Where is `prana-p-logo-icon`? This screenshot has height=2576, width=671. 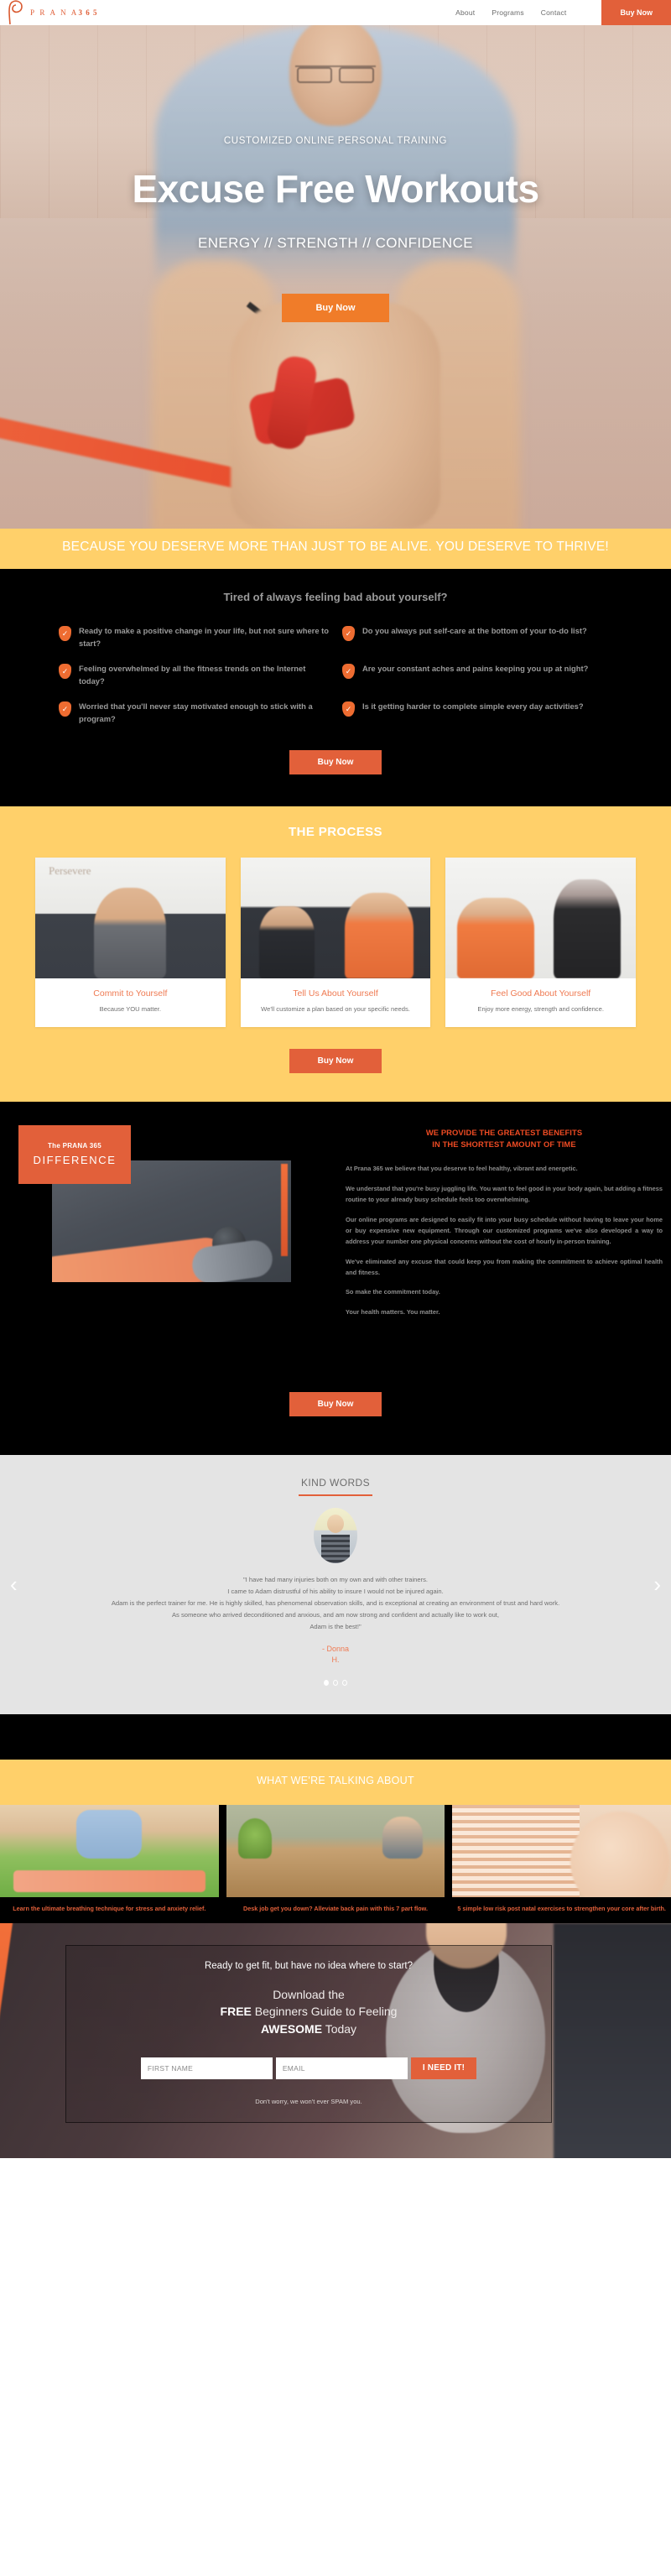
prana-p-logo-icon is located at coordinates (16, 12).